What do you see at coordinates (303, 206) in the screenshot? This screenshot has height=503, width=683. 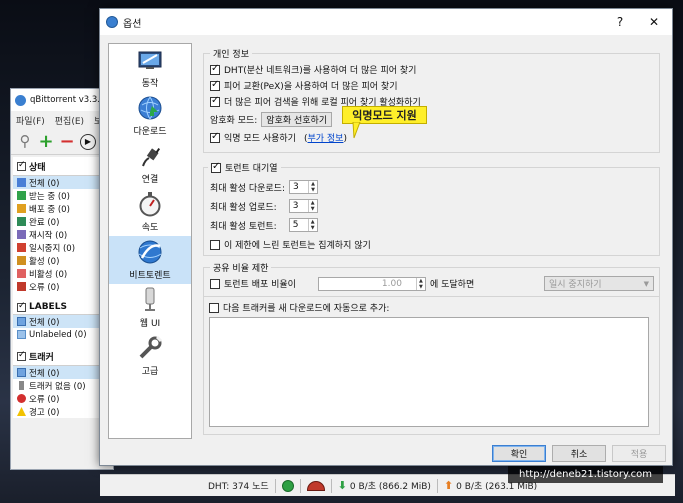 I see `max-uploads-spinbox: 3 ▲ ▼` at bounding box center [303, 206].